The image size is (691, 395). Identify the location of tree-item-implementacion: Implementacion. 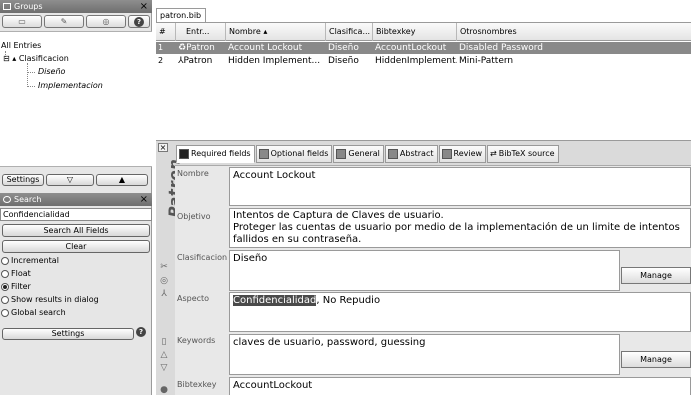
(70, 85).